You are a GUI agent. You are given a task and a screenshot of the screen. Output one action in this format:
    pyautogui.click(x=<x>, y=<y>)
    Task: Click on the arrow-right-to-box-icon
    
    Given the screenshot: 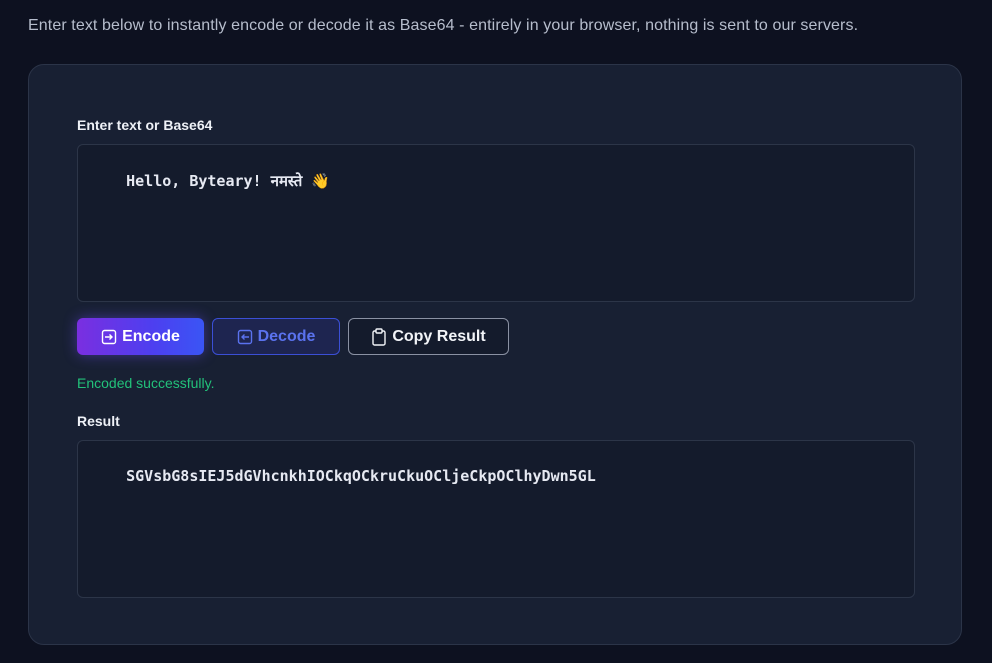 What is the action you would take?
    pyautogui.click(x=109, y=337)
    